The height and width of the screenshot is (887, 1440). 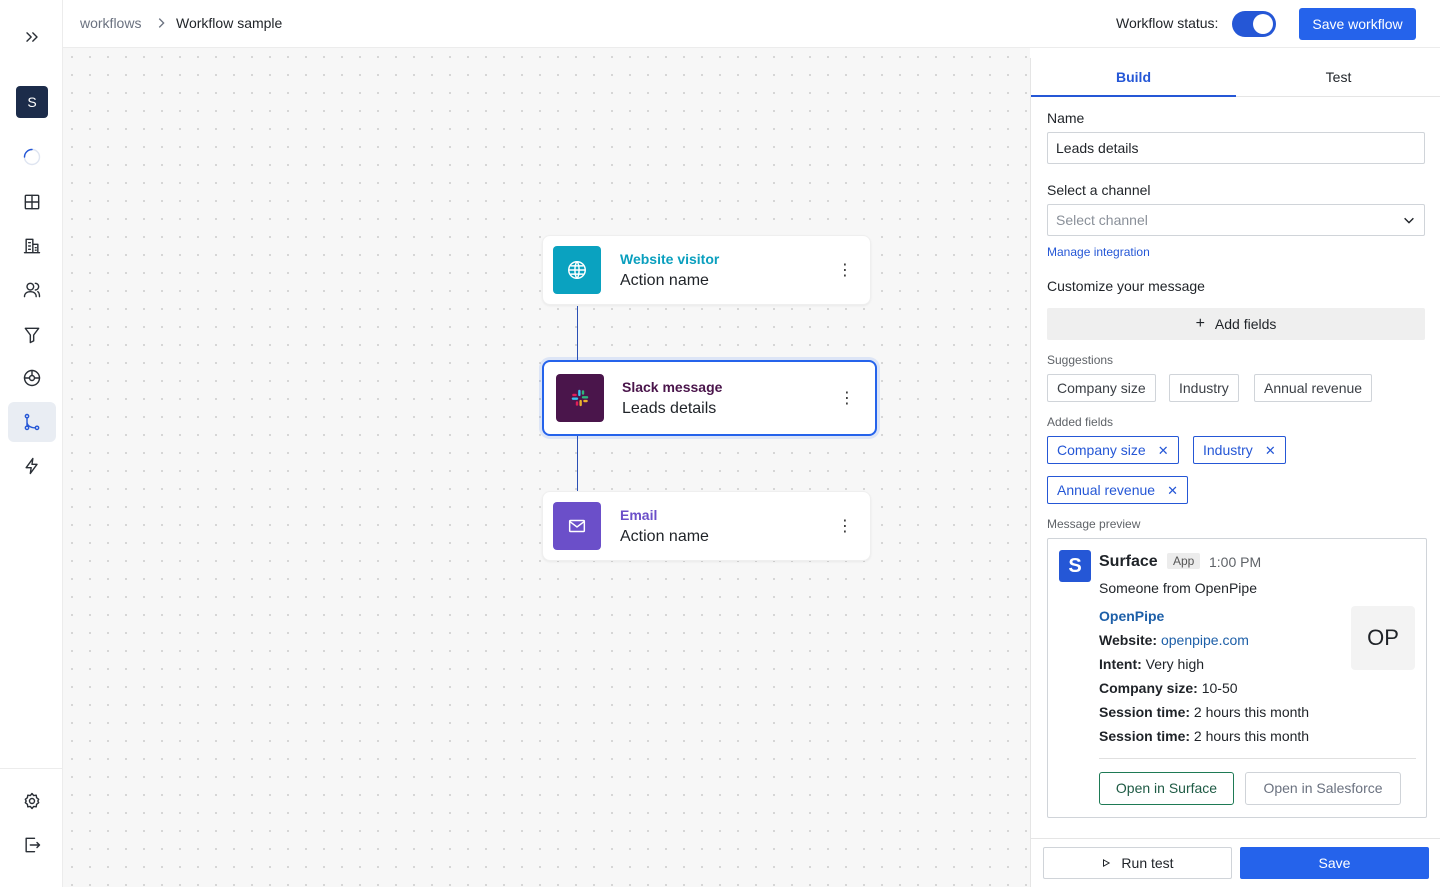 I want to click on node-action-name: Leads details, so click(x=669, y=408).